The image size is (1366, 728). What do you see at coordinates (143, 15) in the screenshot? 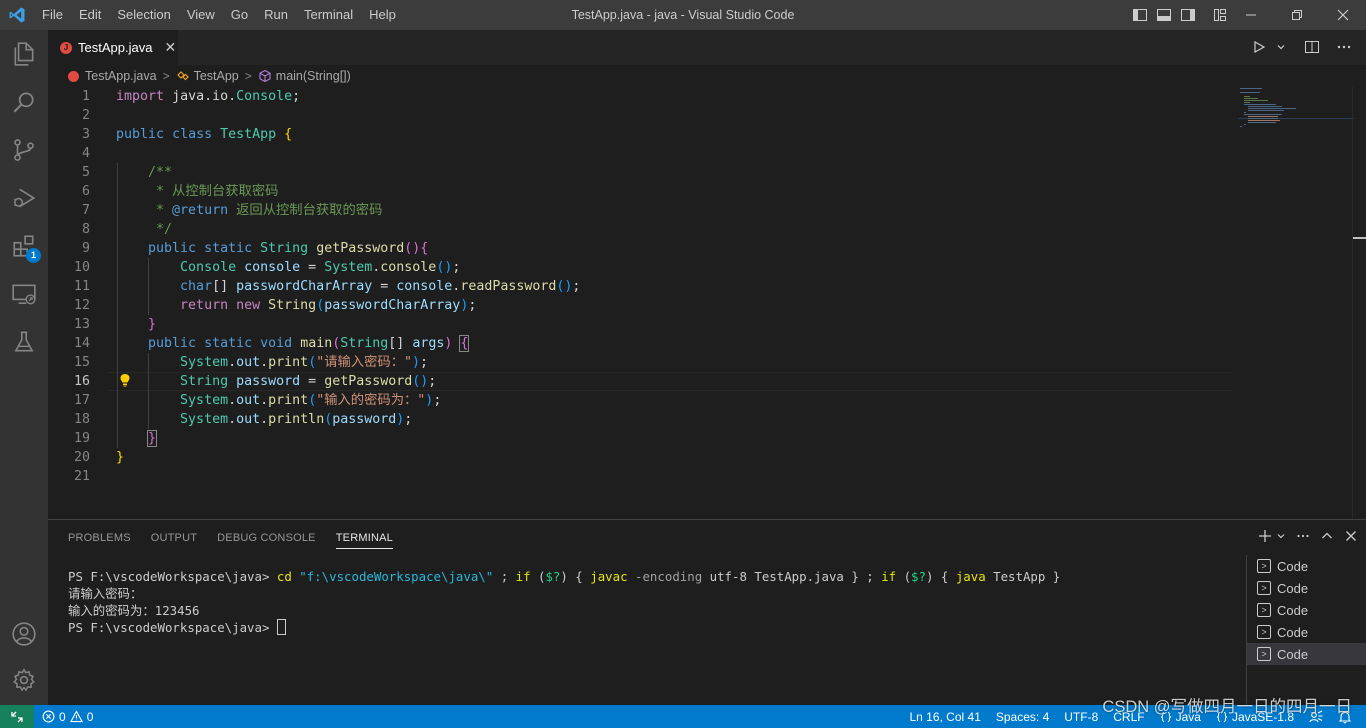
I see `menu-selection: Selection` at bounding box center [143, 15].